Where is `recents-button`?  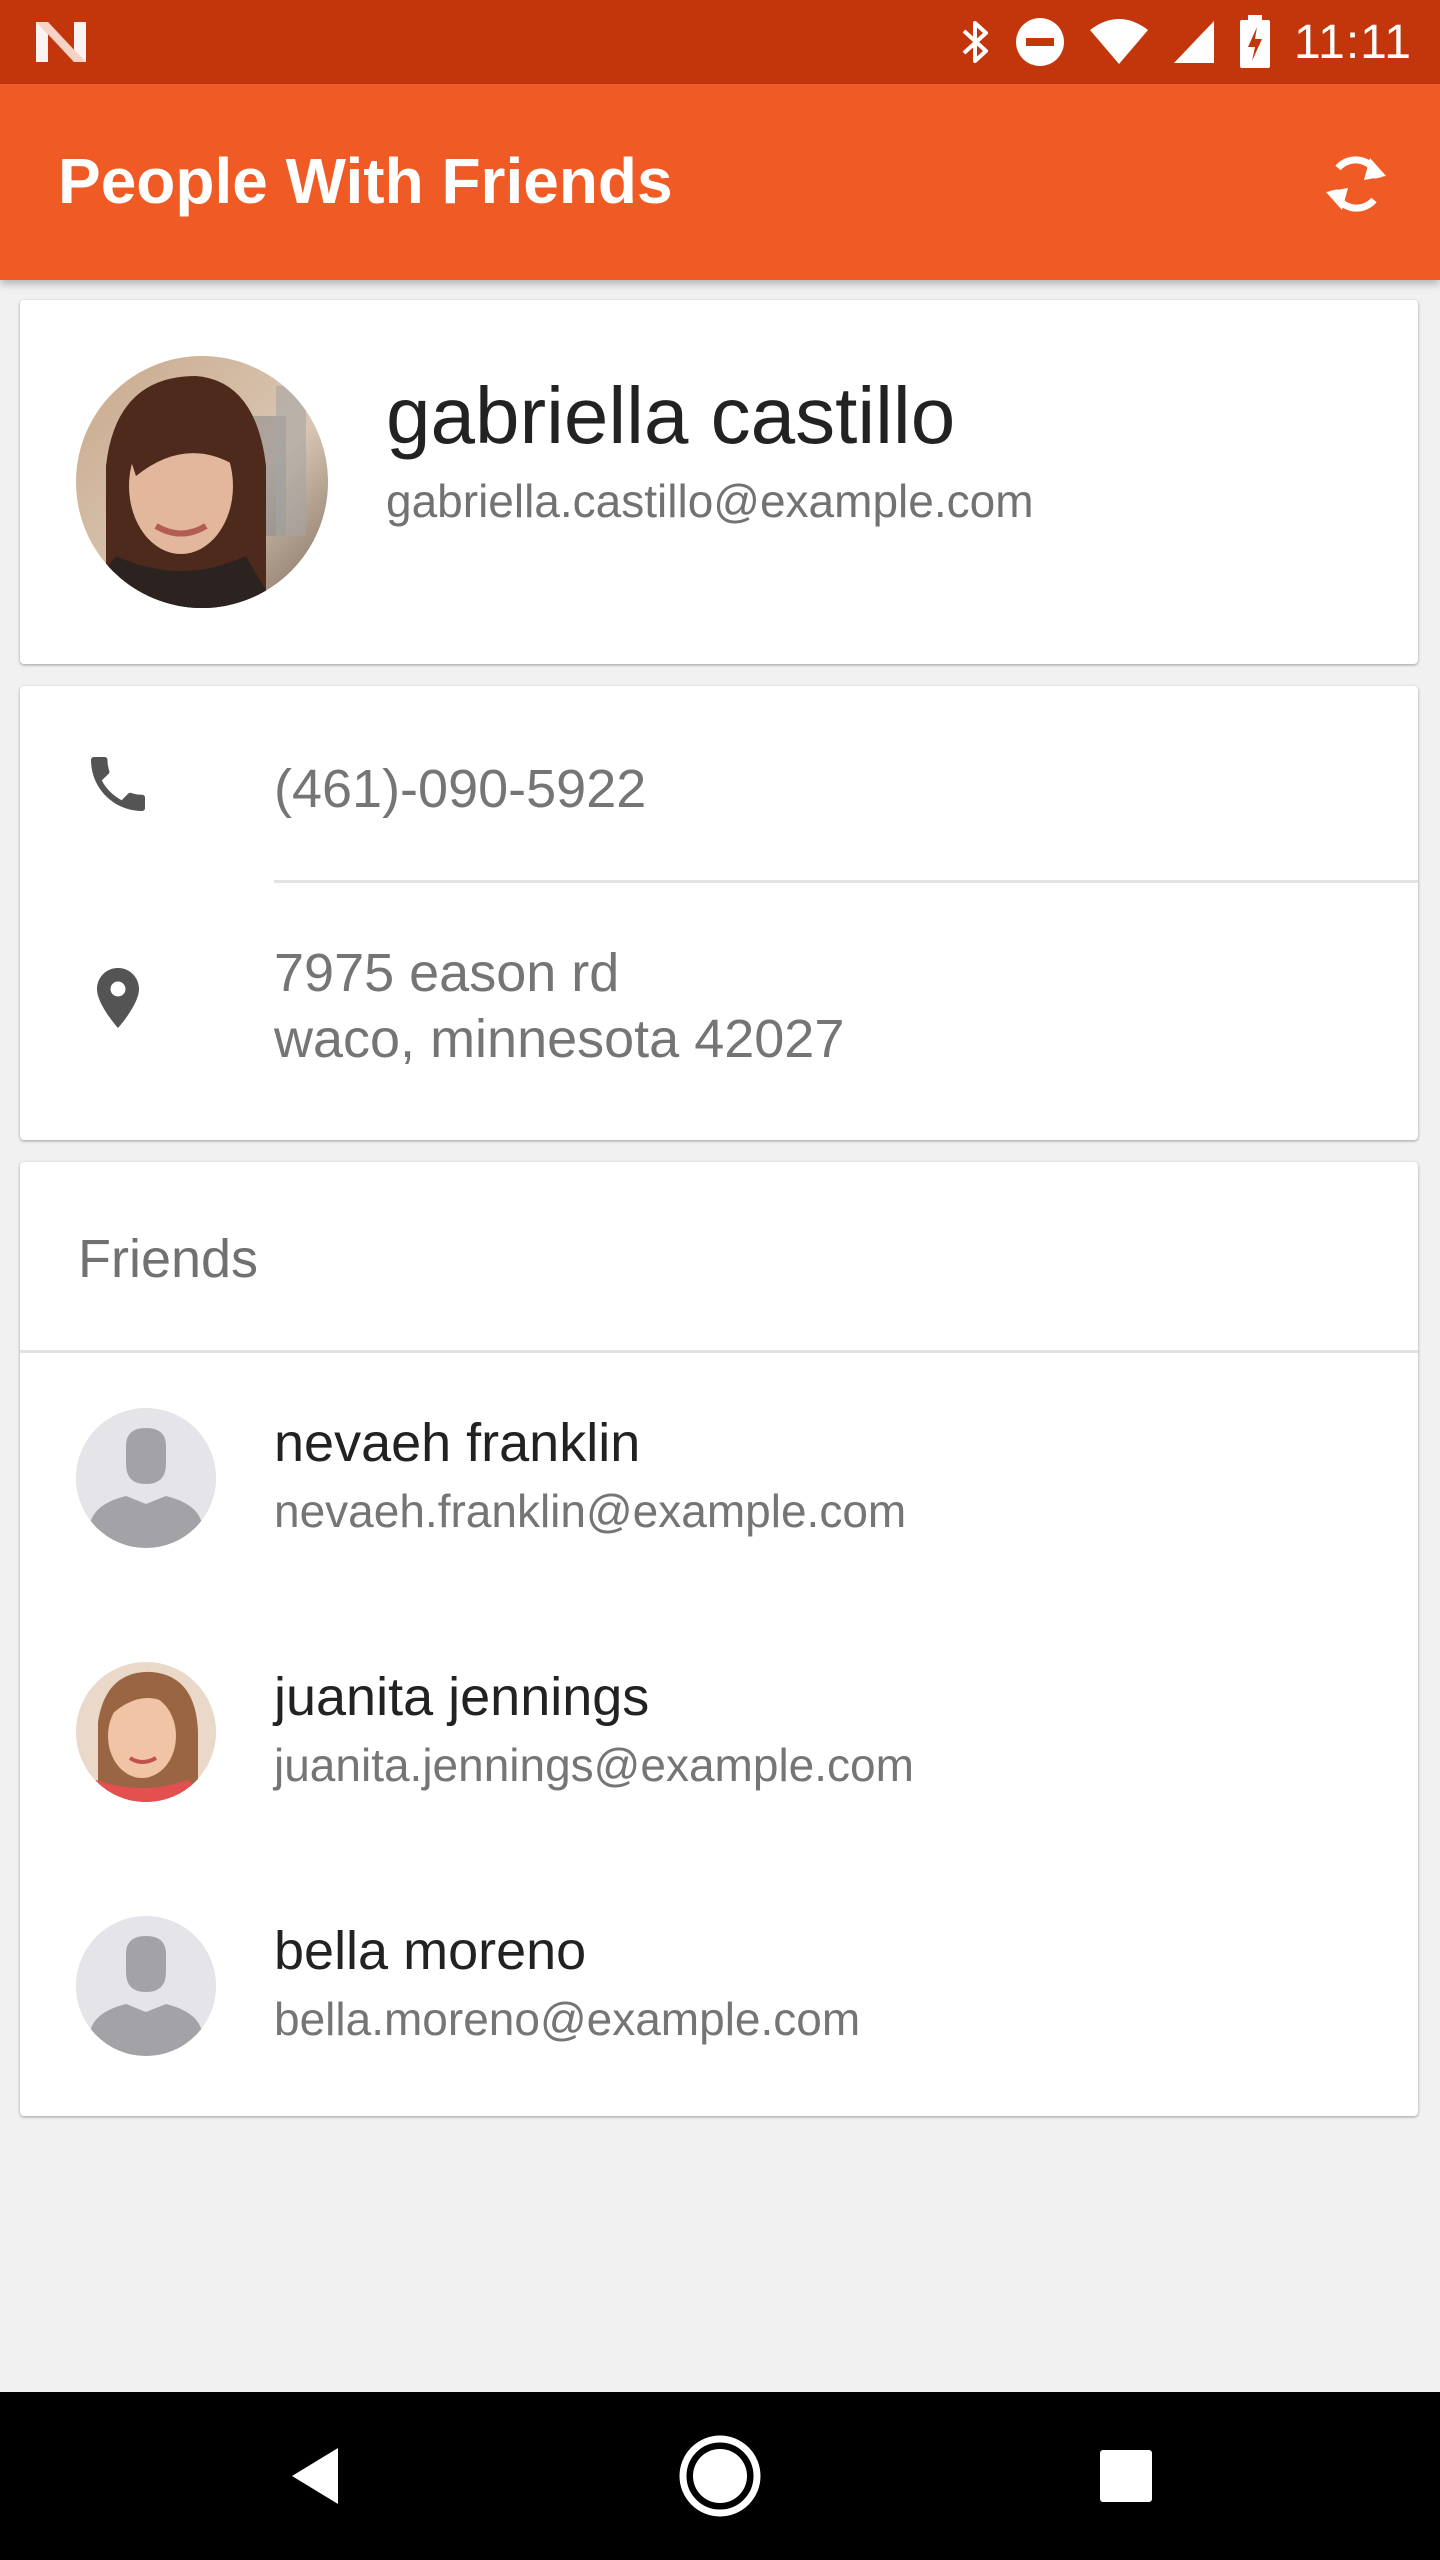
recents-button is located at coordinates (1126, 2476).